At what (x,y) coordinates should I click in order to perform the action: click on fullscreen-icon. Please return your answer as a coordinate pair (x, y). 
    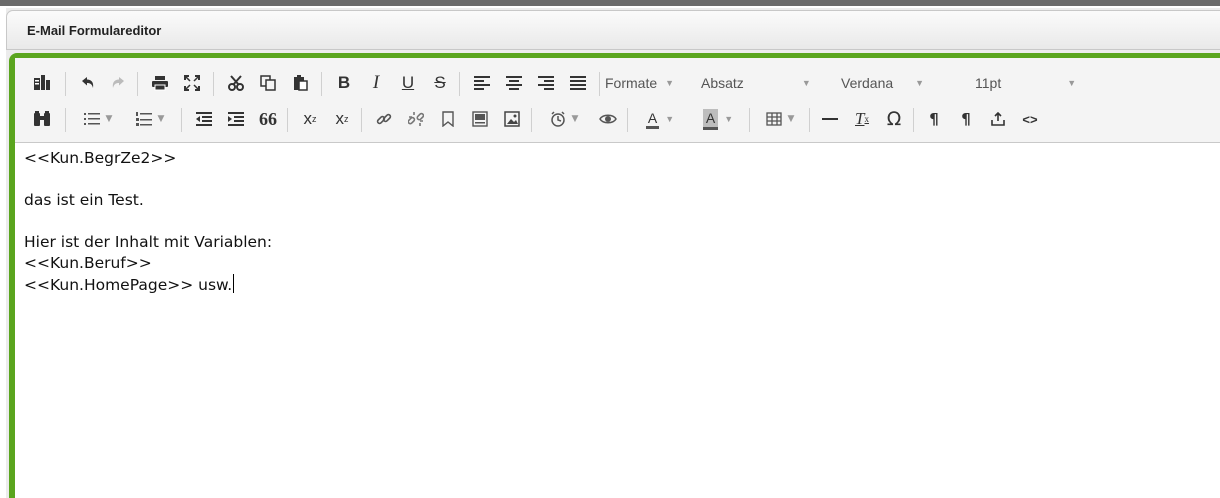
    Looking at the image, I should click on (192, 83).